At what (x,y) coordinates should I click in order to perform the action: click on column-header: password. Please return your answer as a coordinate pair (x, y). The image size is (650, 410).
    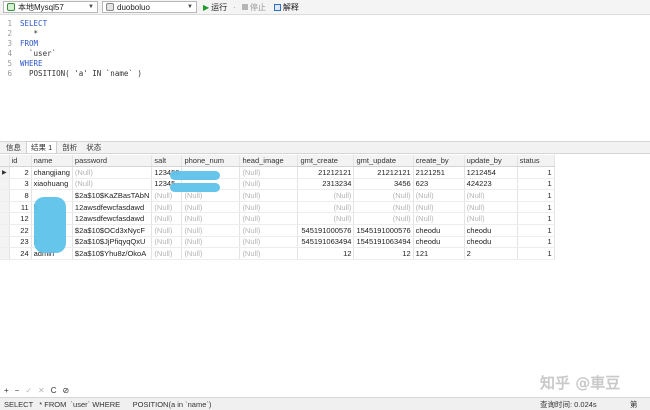
    Looking at the image, I should click on (112, 161).